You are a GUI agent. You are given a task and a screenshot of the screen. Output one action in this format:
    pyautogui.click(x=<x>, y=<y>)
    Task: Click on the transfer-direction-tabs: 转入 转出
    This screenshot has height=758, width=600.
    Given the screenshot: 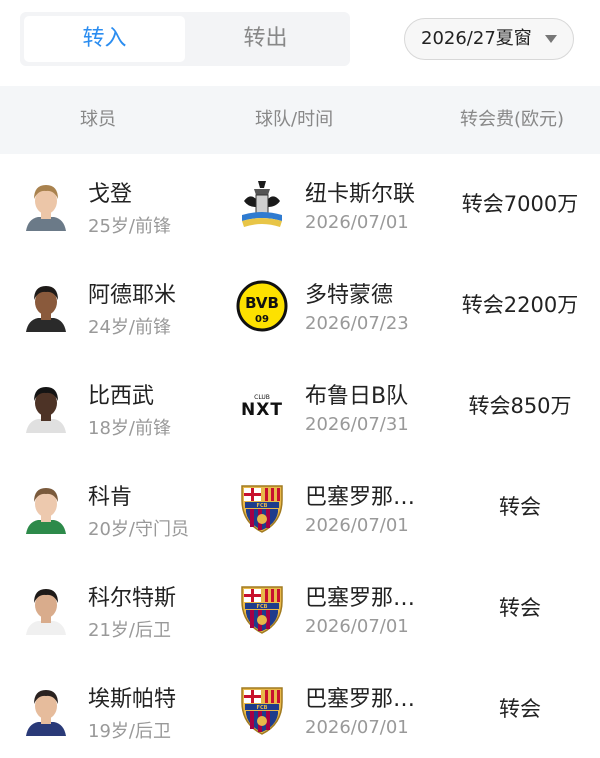 What is the action you would take?
    pyautogui.click(x=185, y=39)
    